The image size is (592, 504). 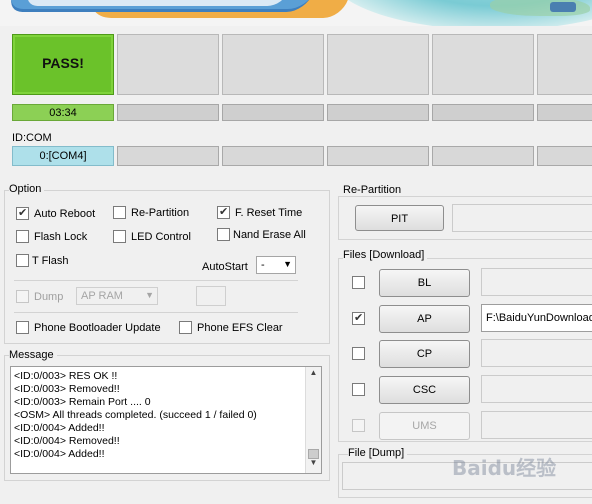 What do you see at coordinates (22, 260) in the screenshot?
I see `t-flash-checkbox` at bounding box center [22, 260].